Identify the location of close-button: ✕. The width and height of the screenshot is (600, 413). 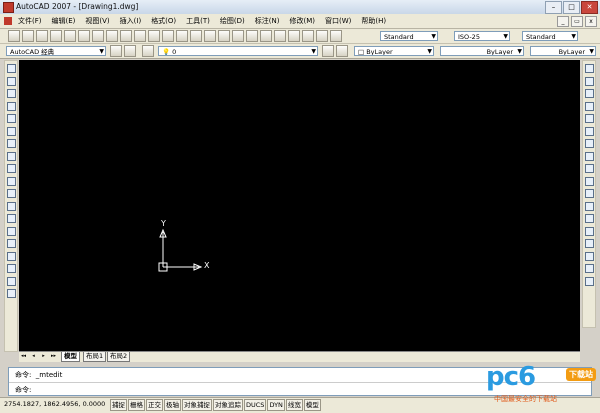
(589, 7).